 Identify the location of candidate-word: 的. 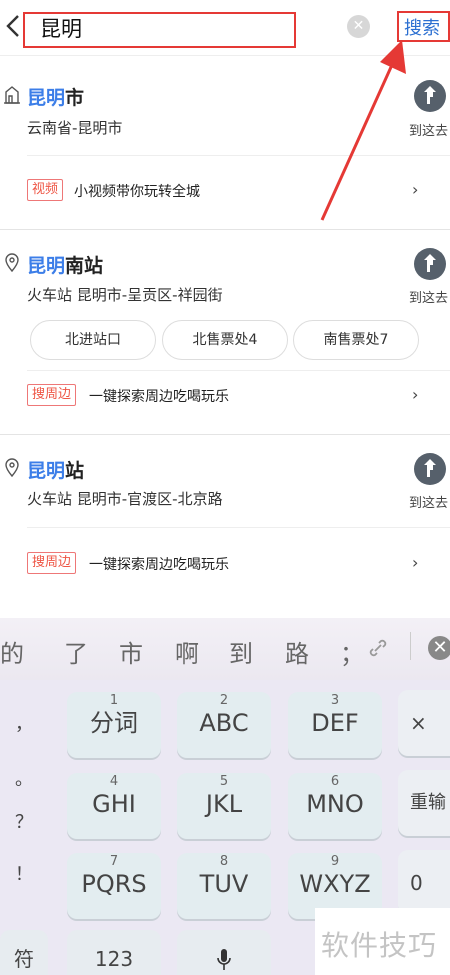
(12, 651).